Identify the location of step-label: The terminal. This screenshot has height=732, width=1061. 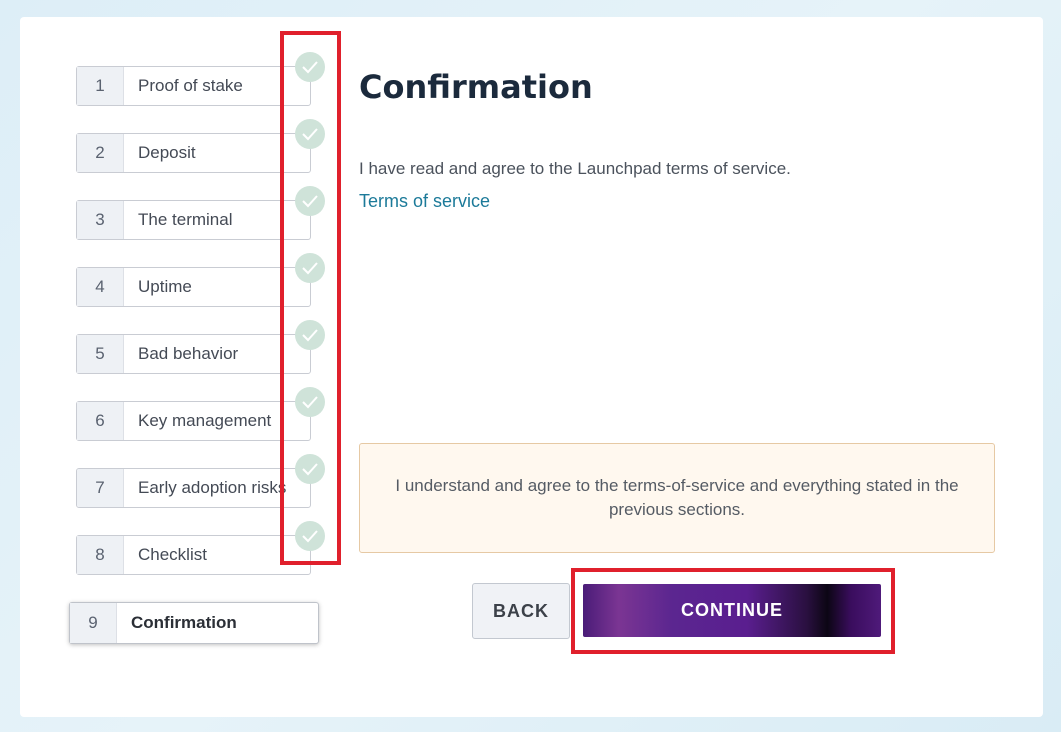
(185, 219).